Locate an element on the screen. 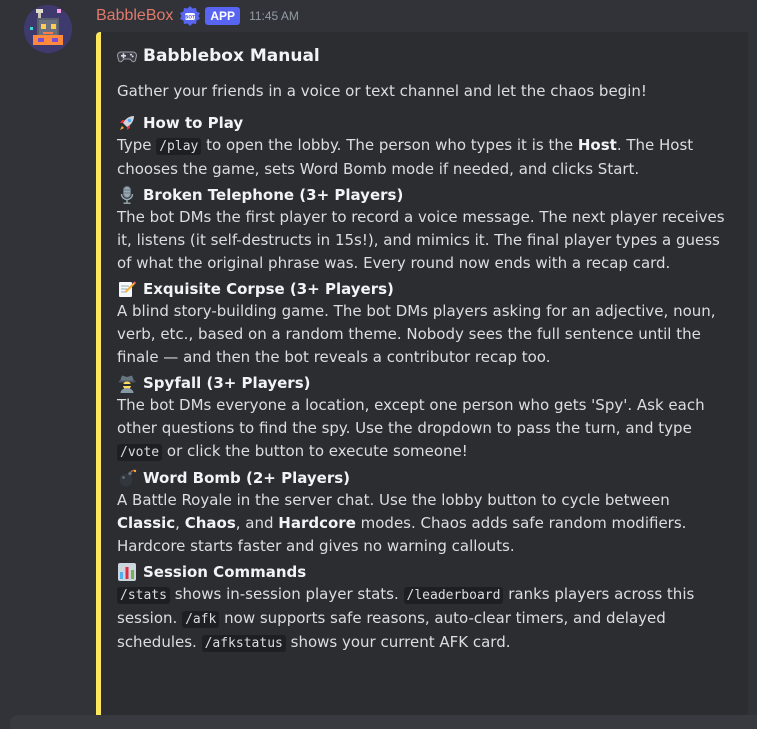  body-text: or click the button to execute someone! is located at coordinates (315, 451).